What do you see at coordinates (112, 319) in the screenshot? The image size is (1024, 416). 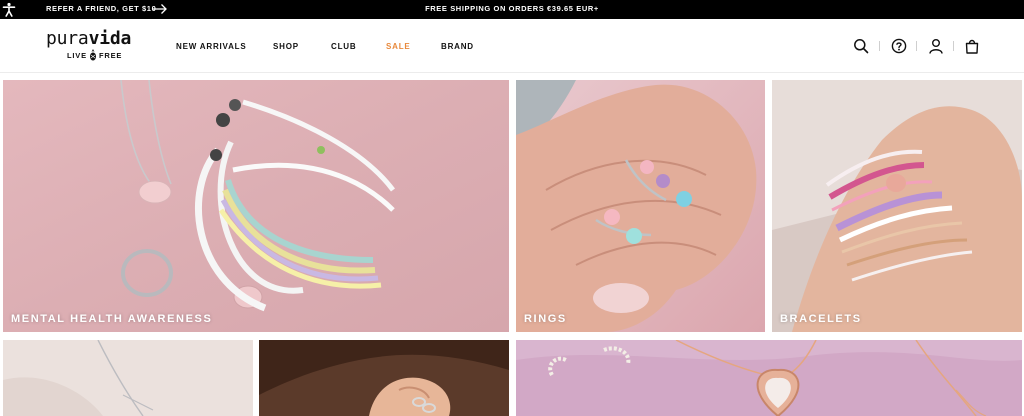 I see `tile-caption: MENTAL HEALTH AWARENESS` at bounding box center [112, 319].